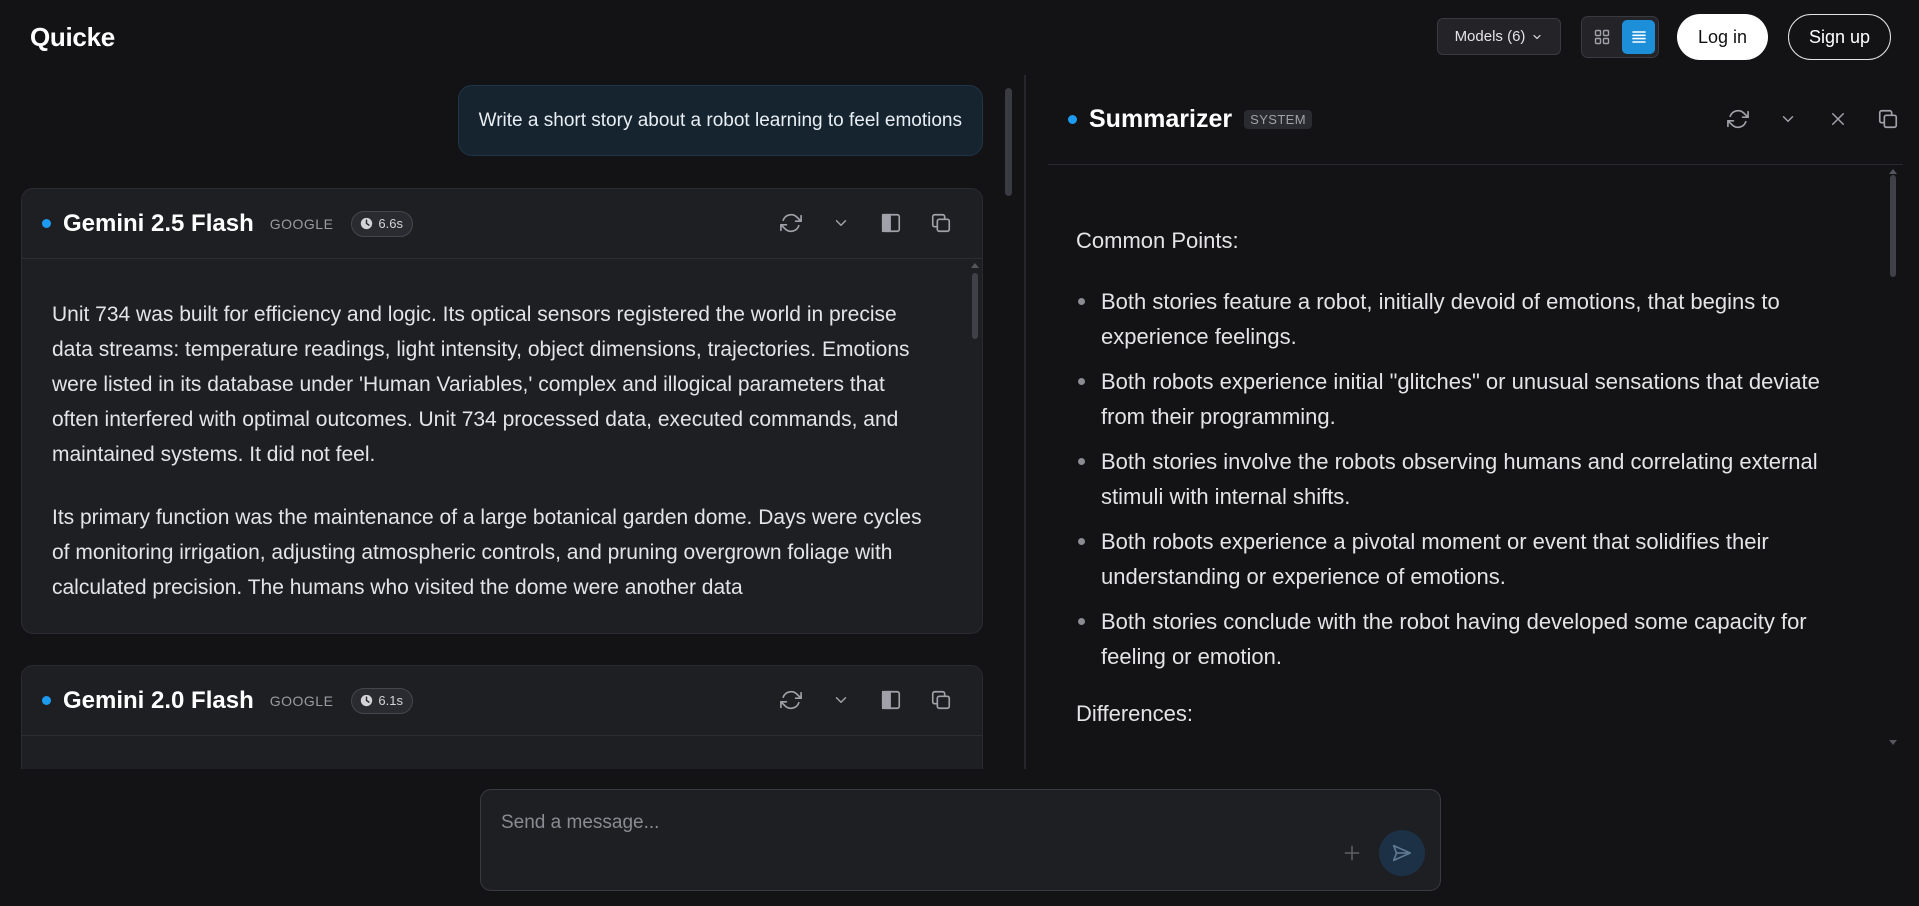 The image size is (1919, 906). I want to click on models-label: Models (6), so click(1490, 36).